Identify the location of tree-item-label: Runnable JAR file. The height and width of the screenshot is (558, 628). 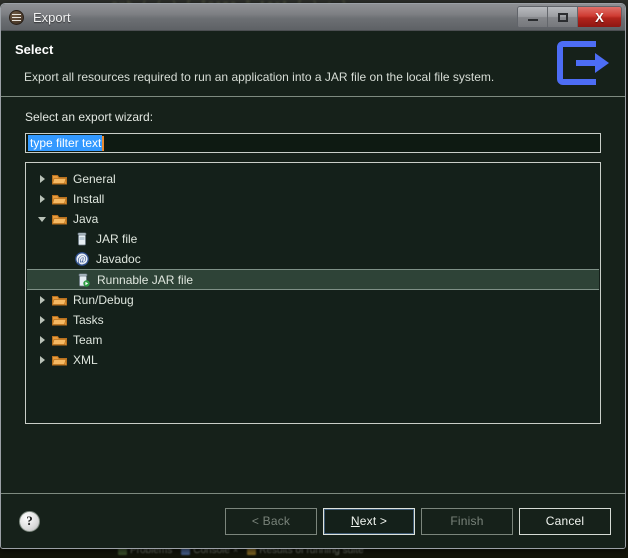
(145, 279).